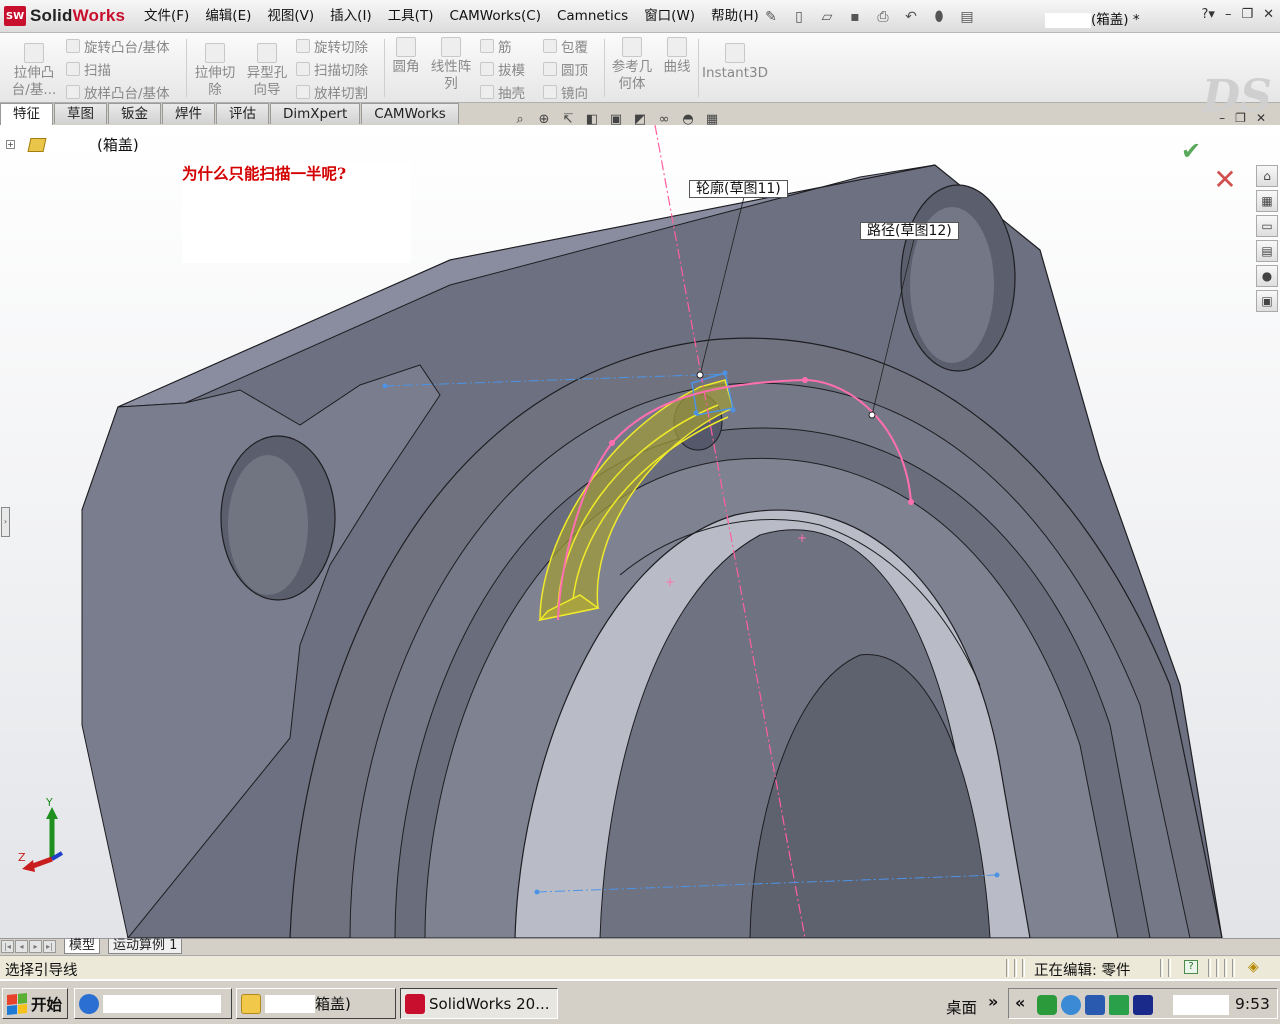  What do you see at coordinates (738, 189) in the screenshot?
I see `profile-callout: 轮廓(草图11)` at bounding box center [738, 189].